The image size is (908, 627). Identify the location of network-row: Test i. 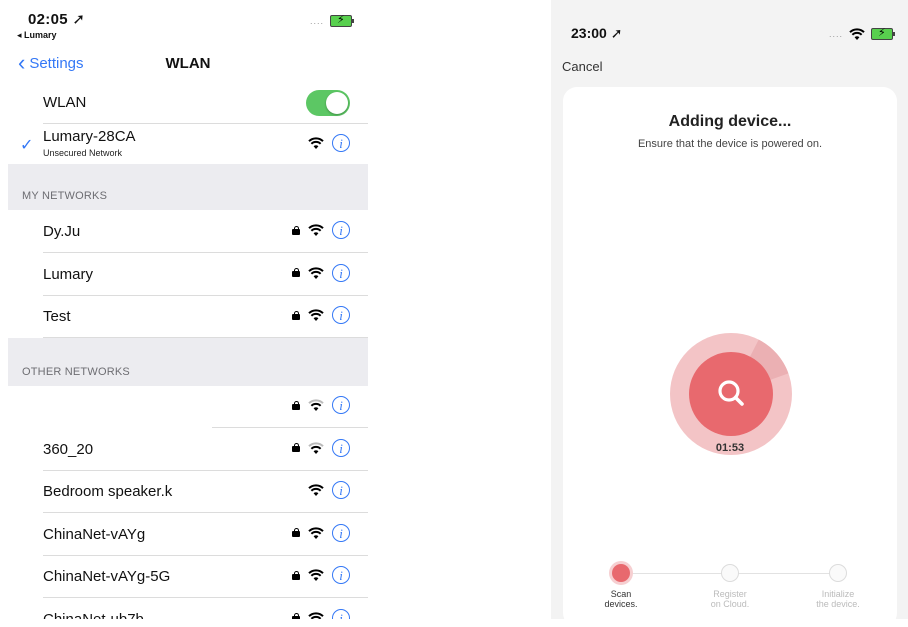
(188, 317).